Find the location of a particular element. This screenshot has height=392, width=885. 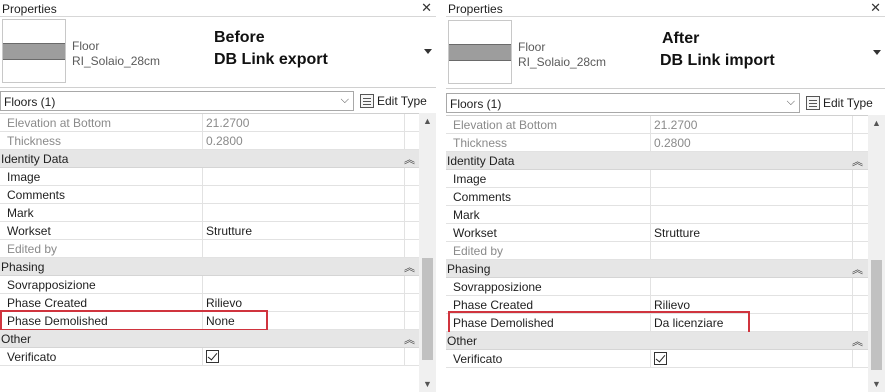

property-value: None is located at coordinates (220, 321).